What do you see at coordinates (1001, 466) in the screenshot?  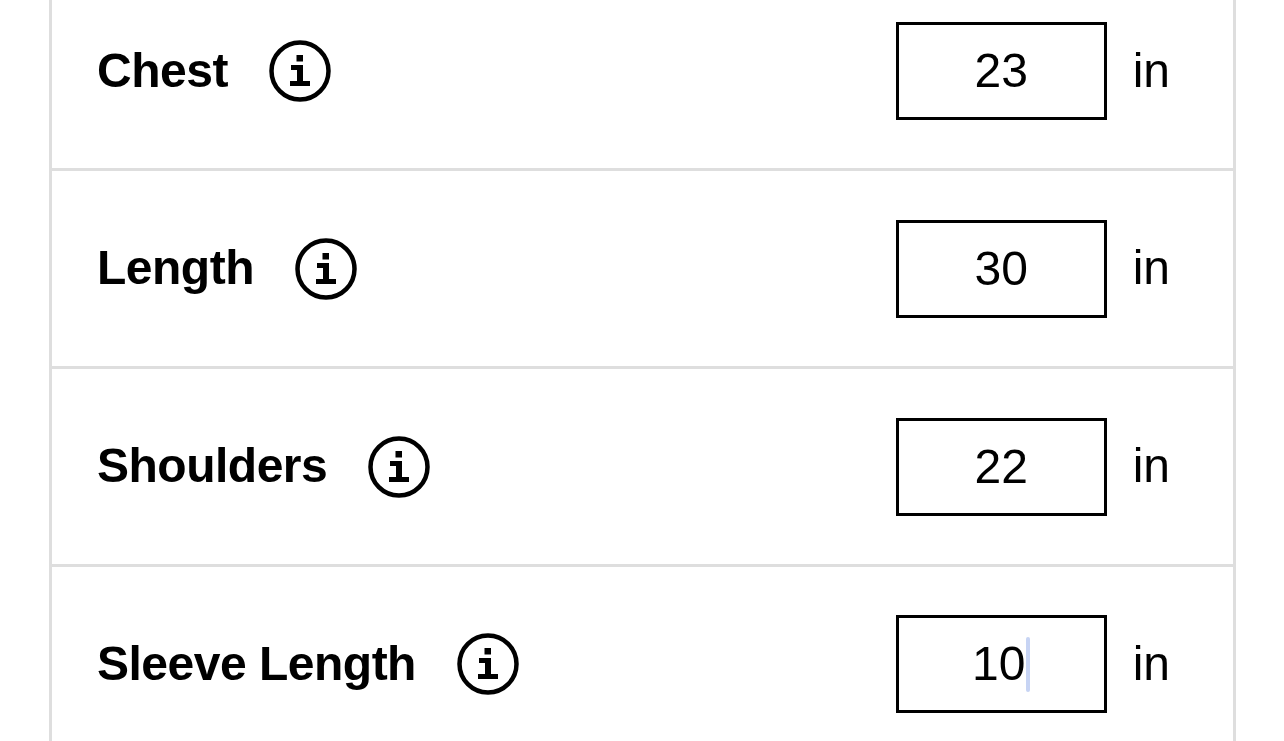 I see `input-field: 22` at bounding box center [1001, 466].